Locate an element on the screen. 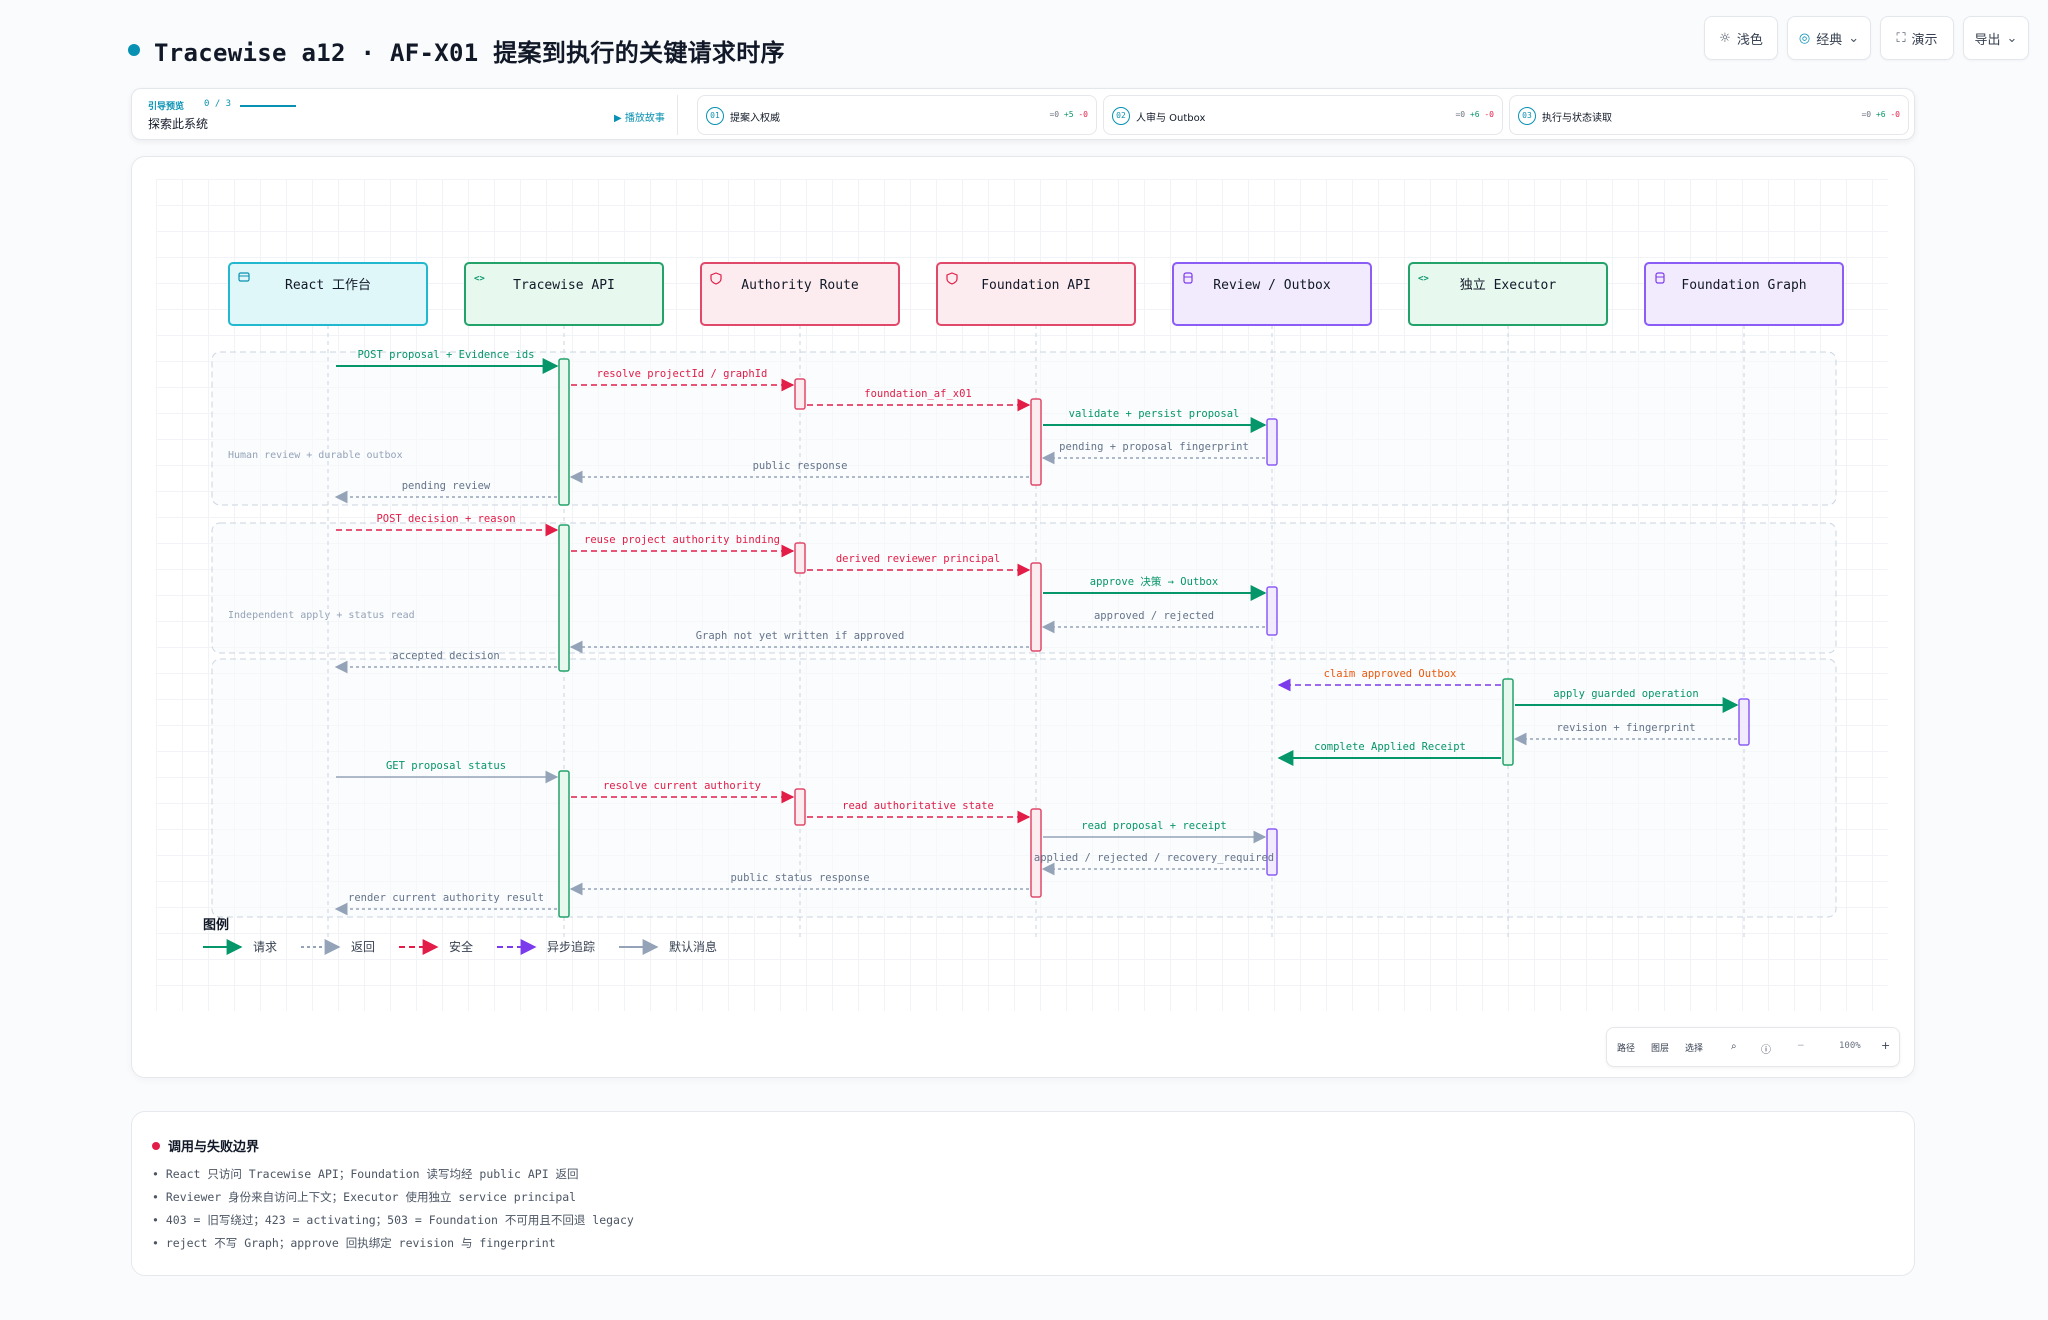 The image size is (2048, 1320). step-title: 人审与 Outbox is located at coordinates (1171, 118).